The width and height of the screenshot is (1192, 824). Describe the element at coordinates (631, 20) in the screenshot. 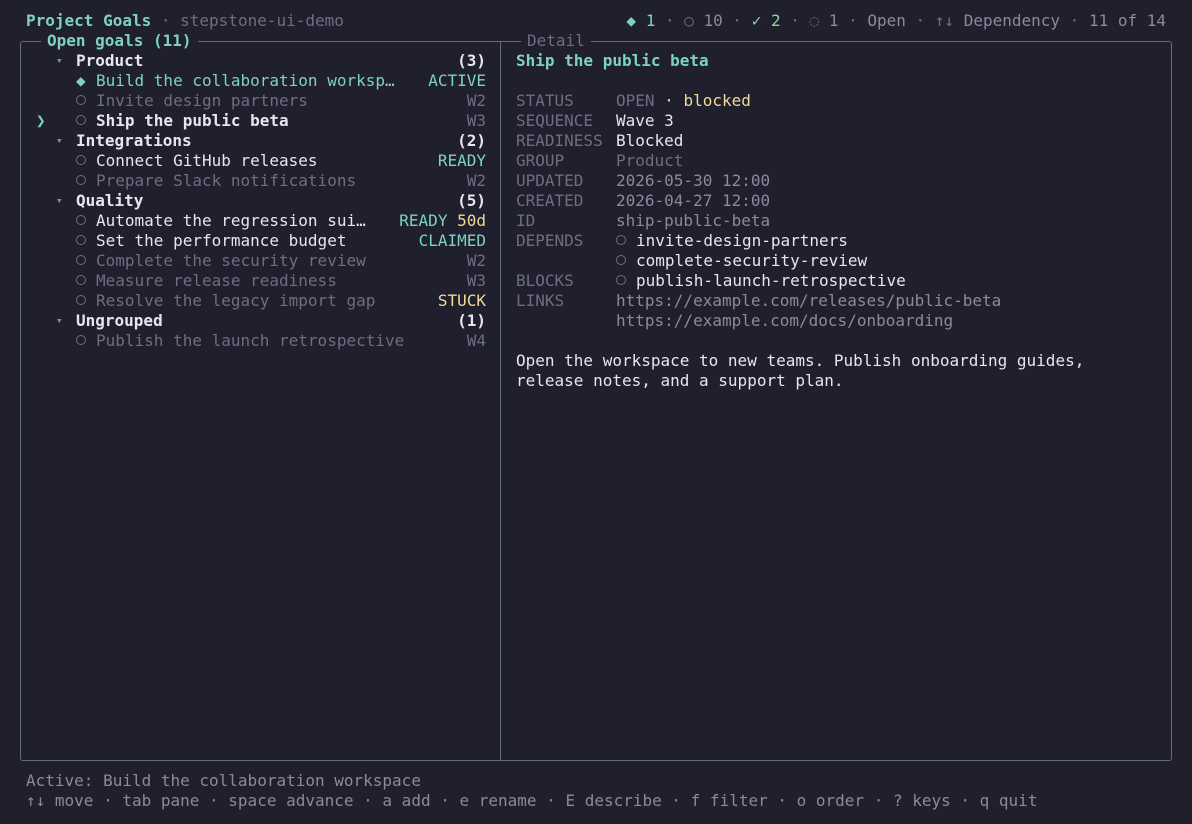

I see `active-count-icon: ◆` at that location.